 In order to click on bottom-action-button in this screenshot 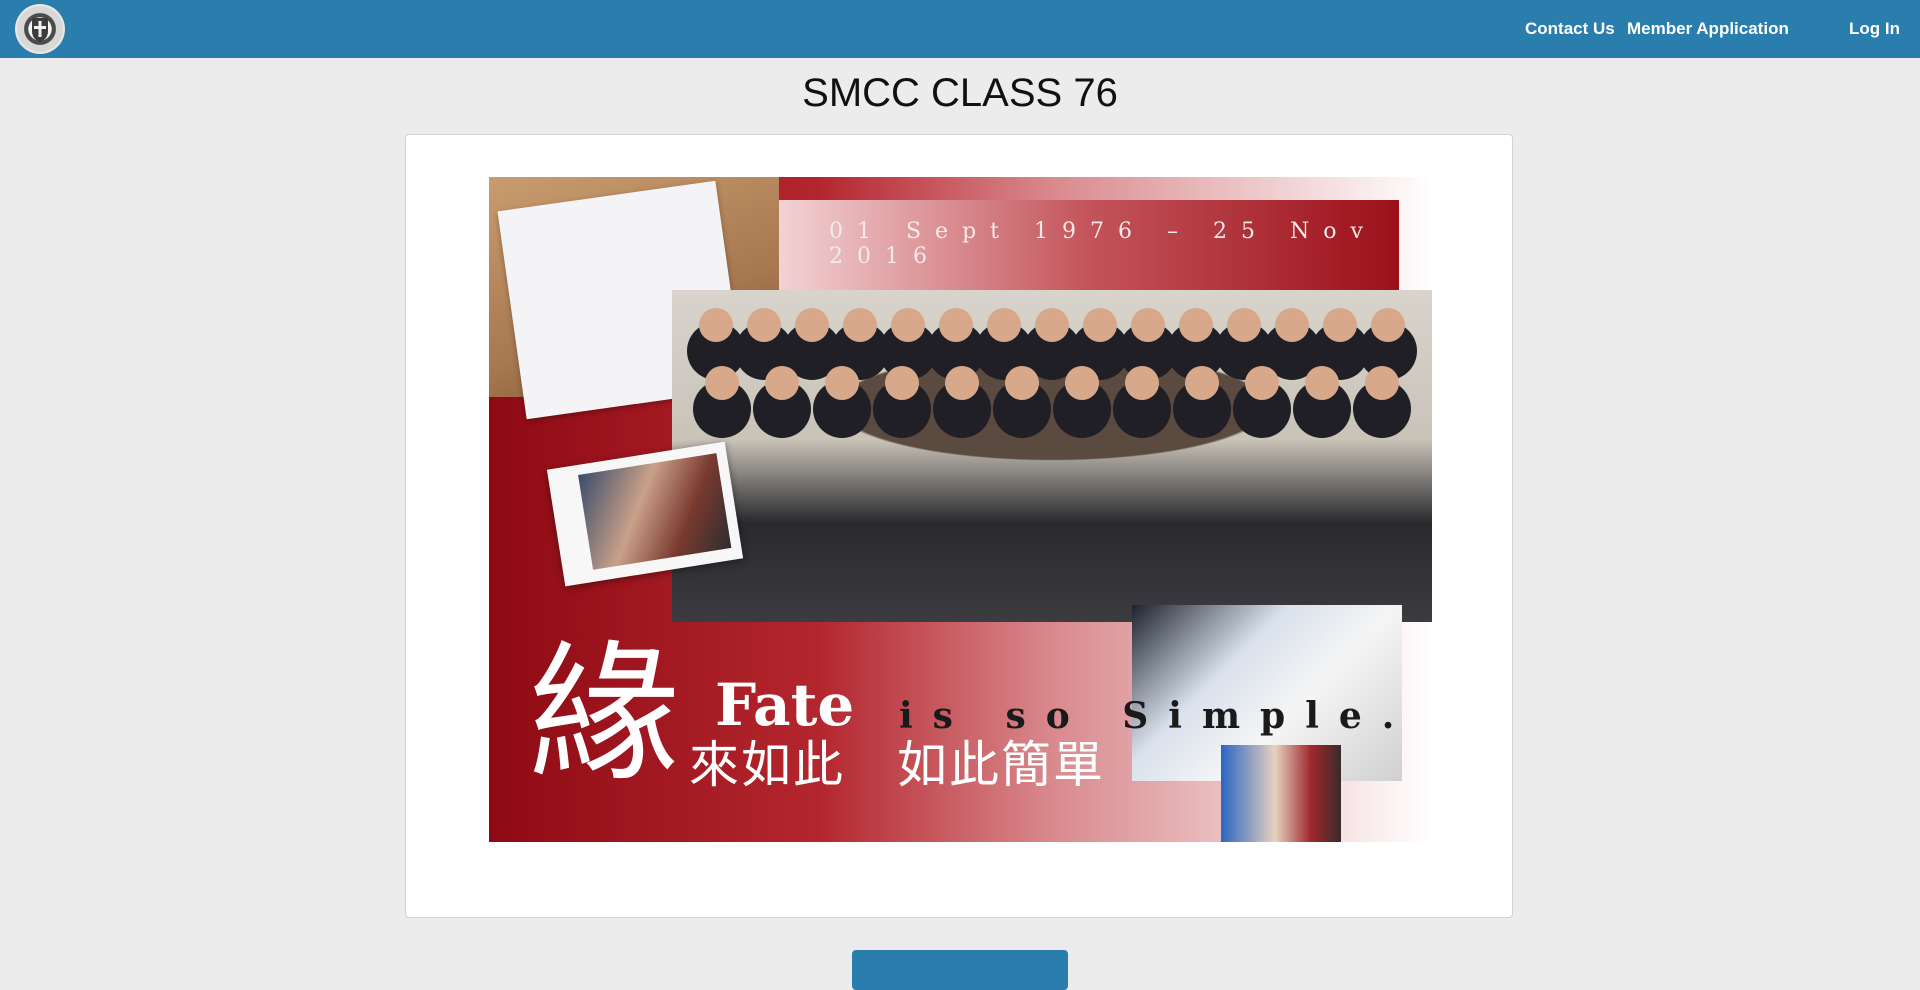, I will do `click(960, 970)`.